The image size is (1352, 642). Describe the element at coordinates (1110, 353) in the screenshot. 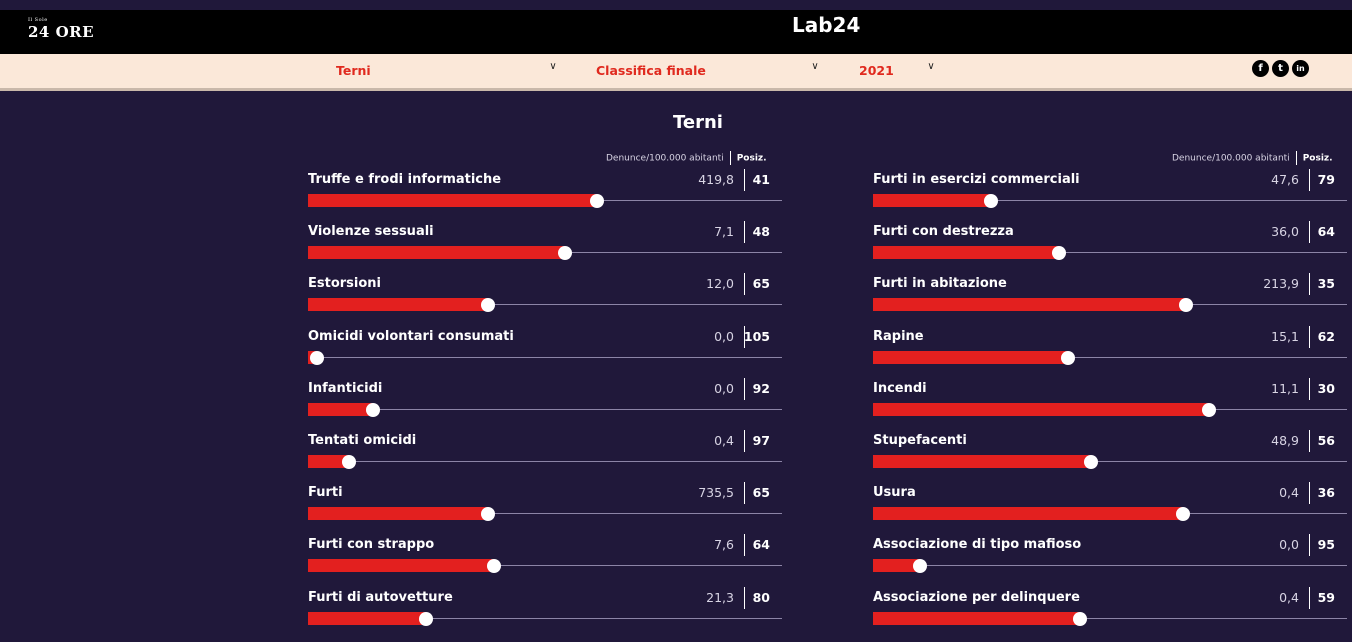

I see `indicator-row: Rapine 15,1 62` at that location.